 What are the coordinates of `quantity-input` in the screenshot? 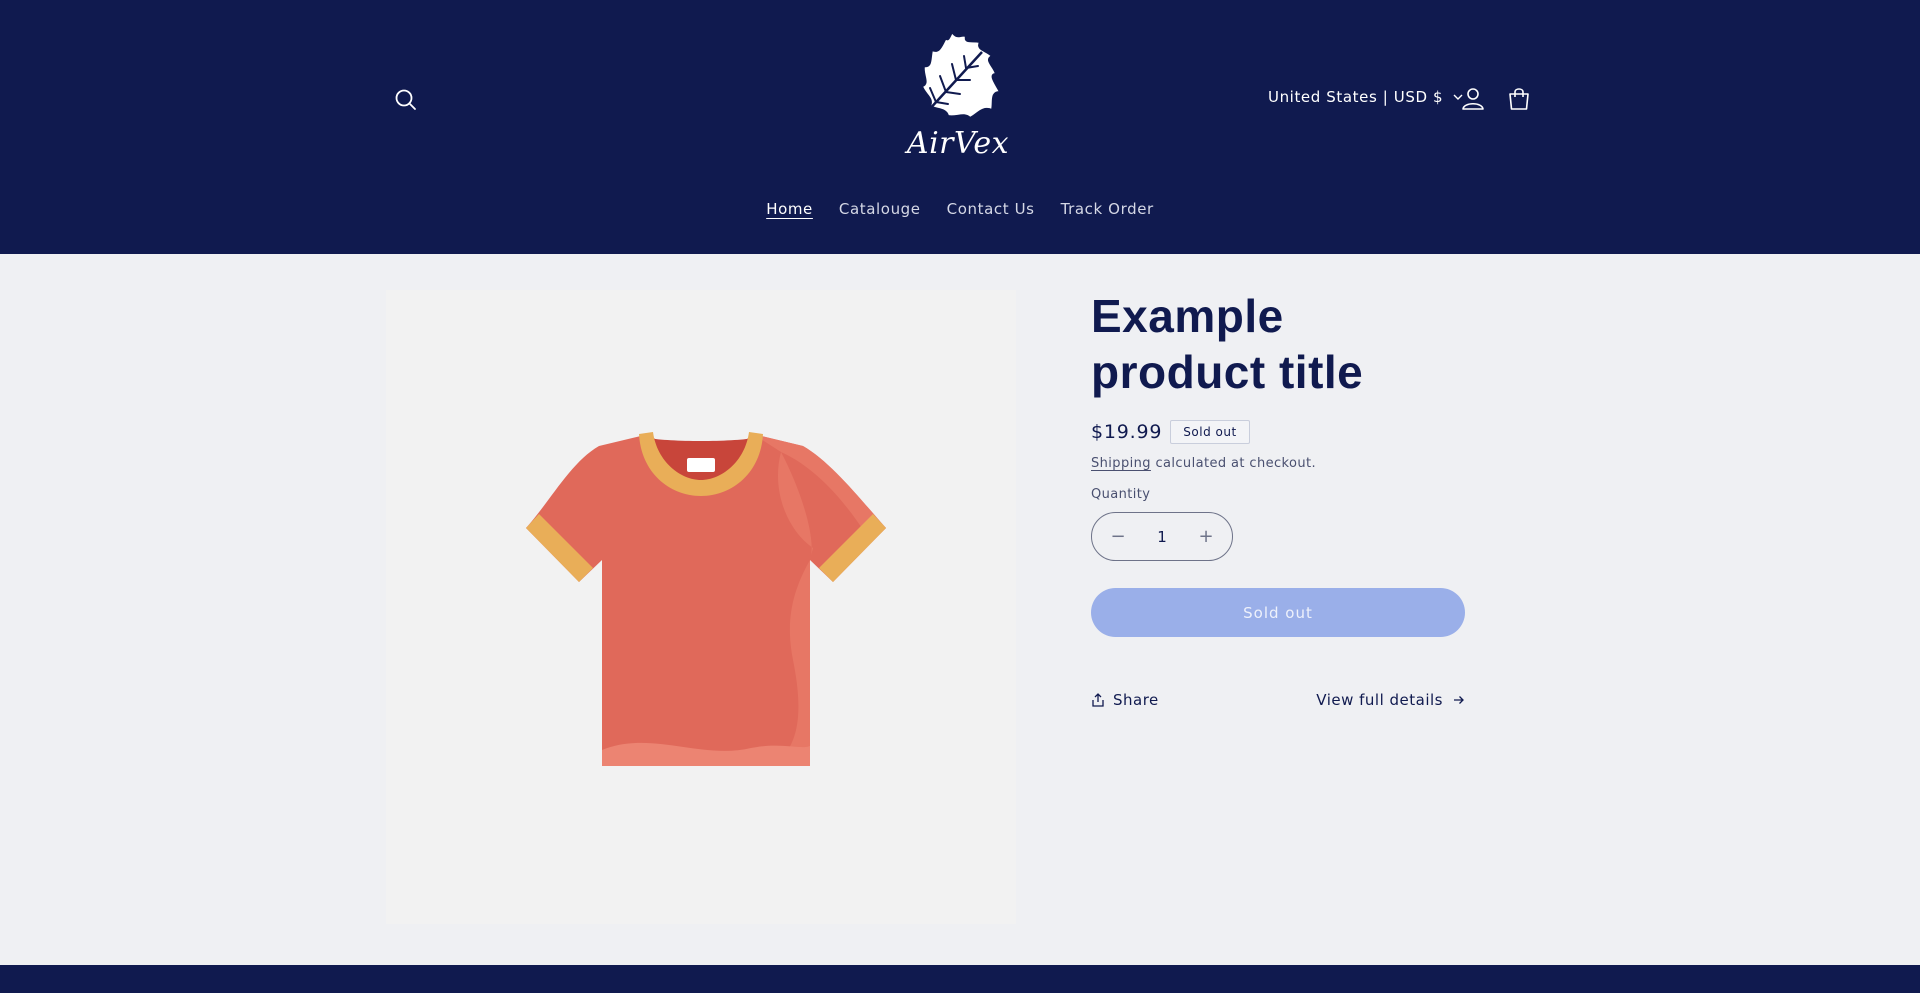 It's located at (1162, 536).